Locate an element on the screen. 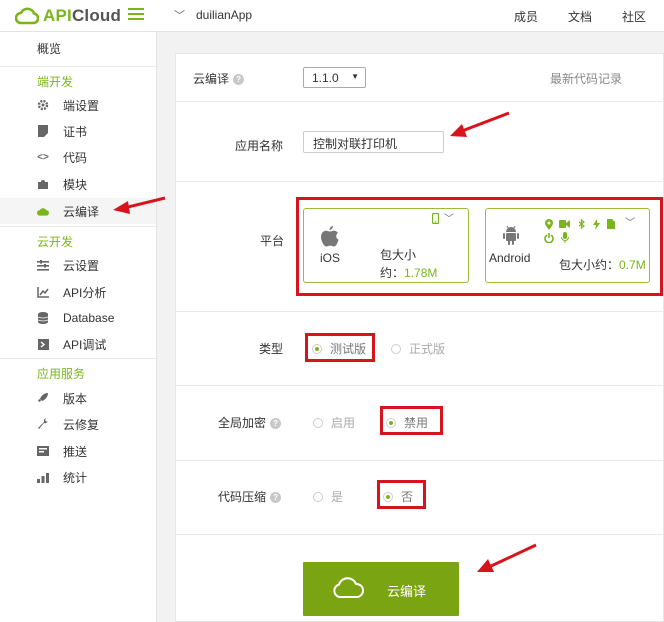  sidebar-item-cloud-compile: 云编译 is located at coordinates (78, 211).